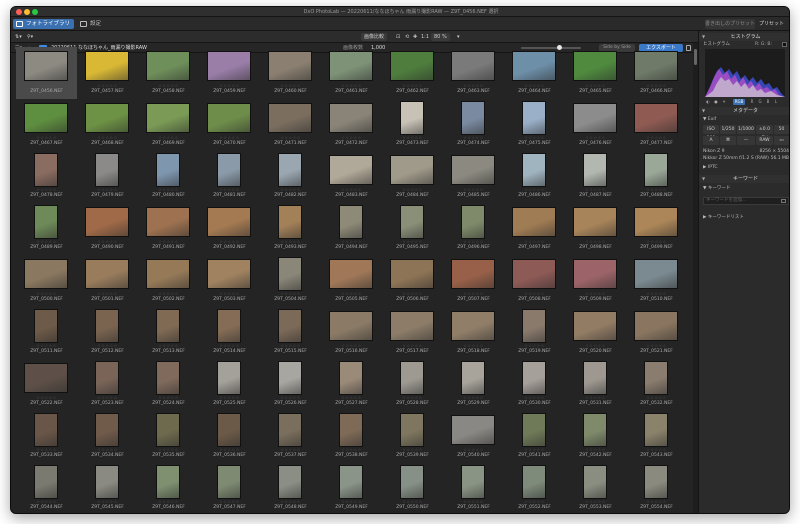 The width and height of the screenshot is (800, 524). What do you see at coordinates (473, 73) in the screenshot?
I see `thumbnail-cell: ☆☆☆☆☆ Z9T_0463.NEF` at bounding box center [473, 73].